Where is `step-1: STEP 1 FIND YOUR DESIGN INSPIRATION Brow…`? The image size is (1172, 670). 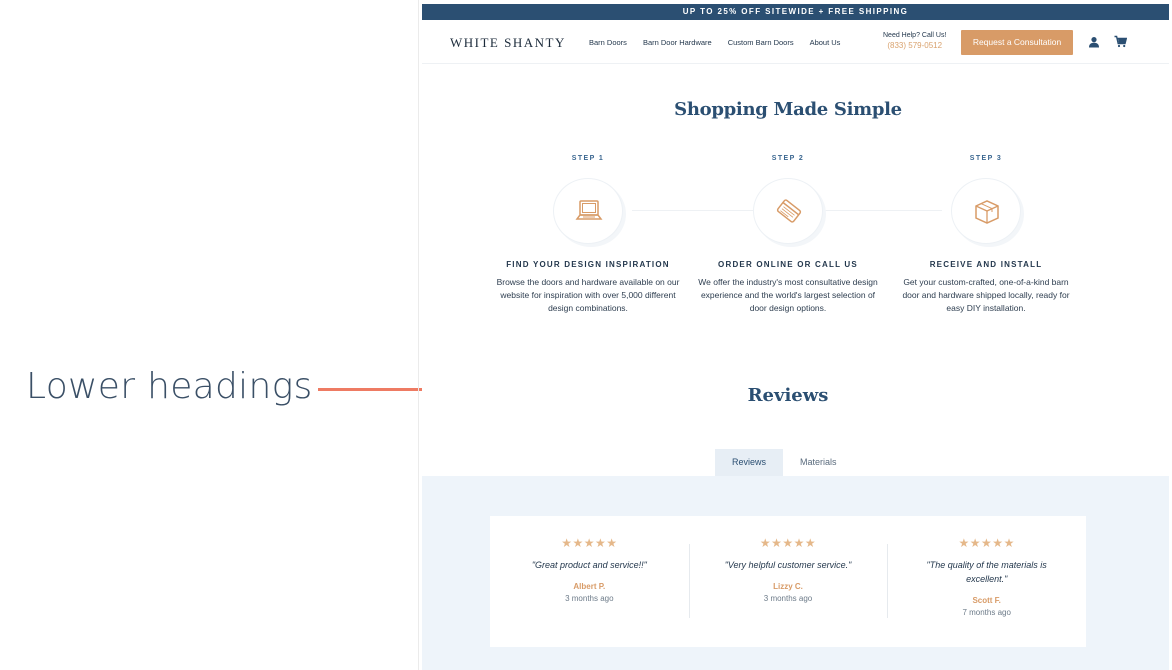 step-1: STEP 1 FIND YOUR DESIGN INSPIRATION Brow… is located at coordinates (588, 235).